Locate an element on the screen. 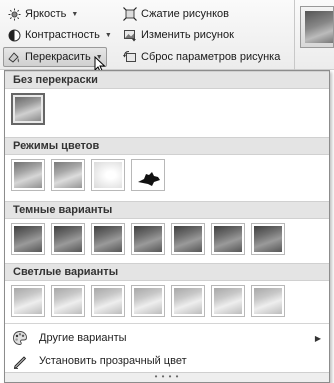  pen-icon is located at coordinates (20, 361).